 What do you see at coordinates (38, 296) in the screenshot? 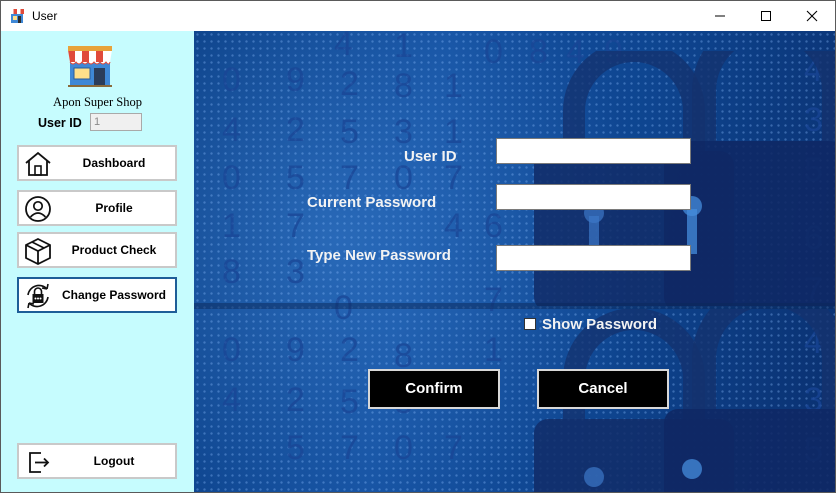
I see `lock-icon` at bounding box center [38, 296].